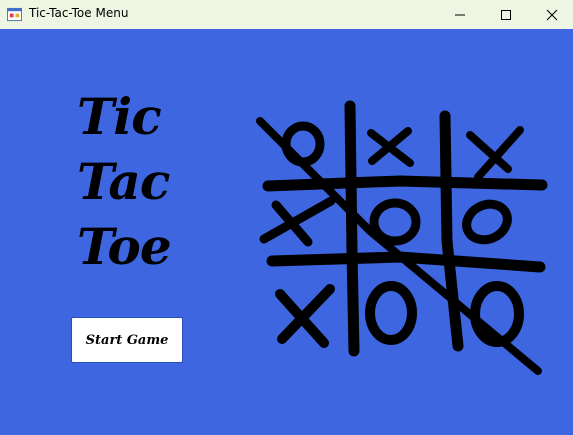  What do you see at coordinates (286, 14) in the screenshot?
I see `title-bar: Tic-Tac-Toe Menu` at bounding box center [286, 14].